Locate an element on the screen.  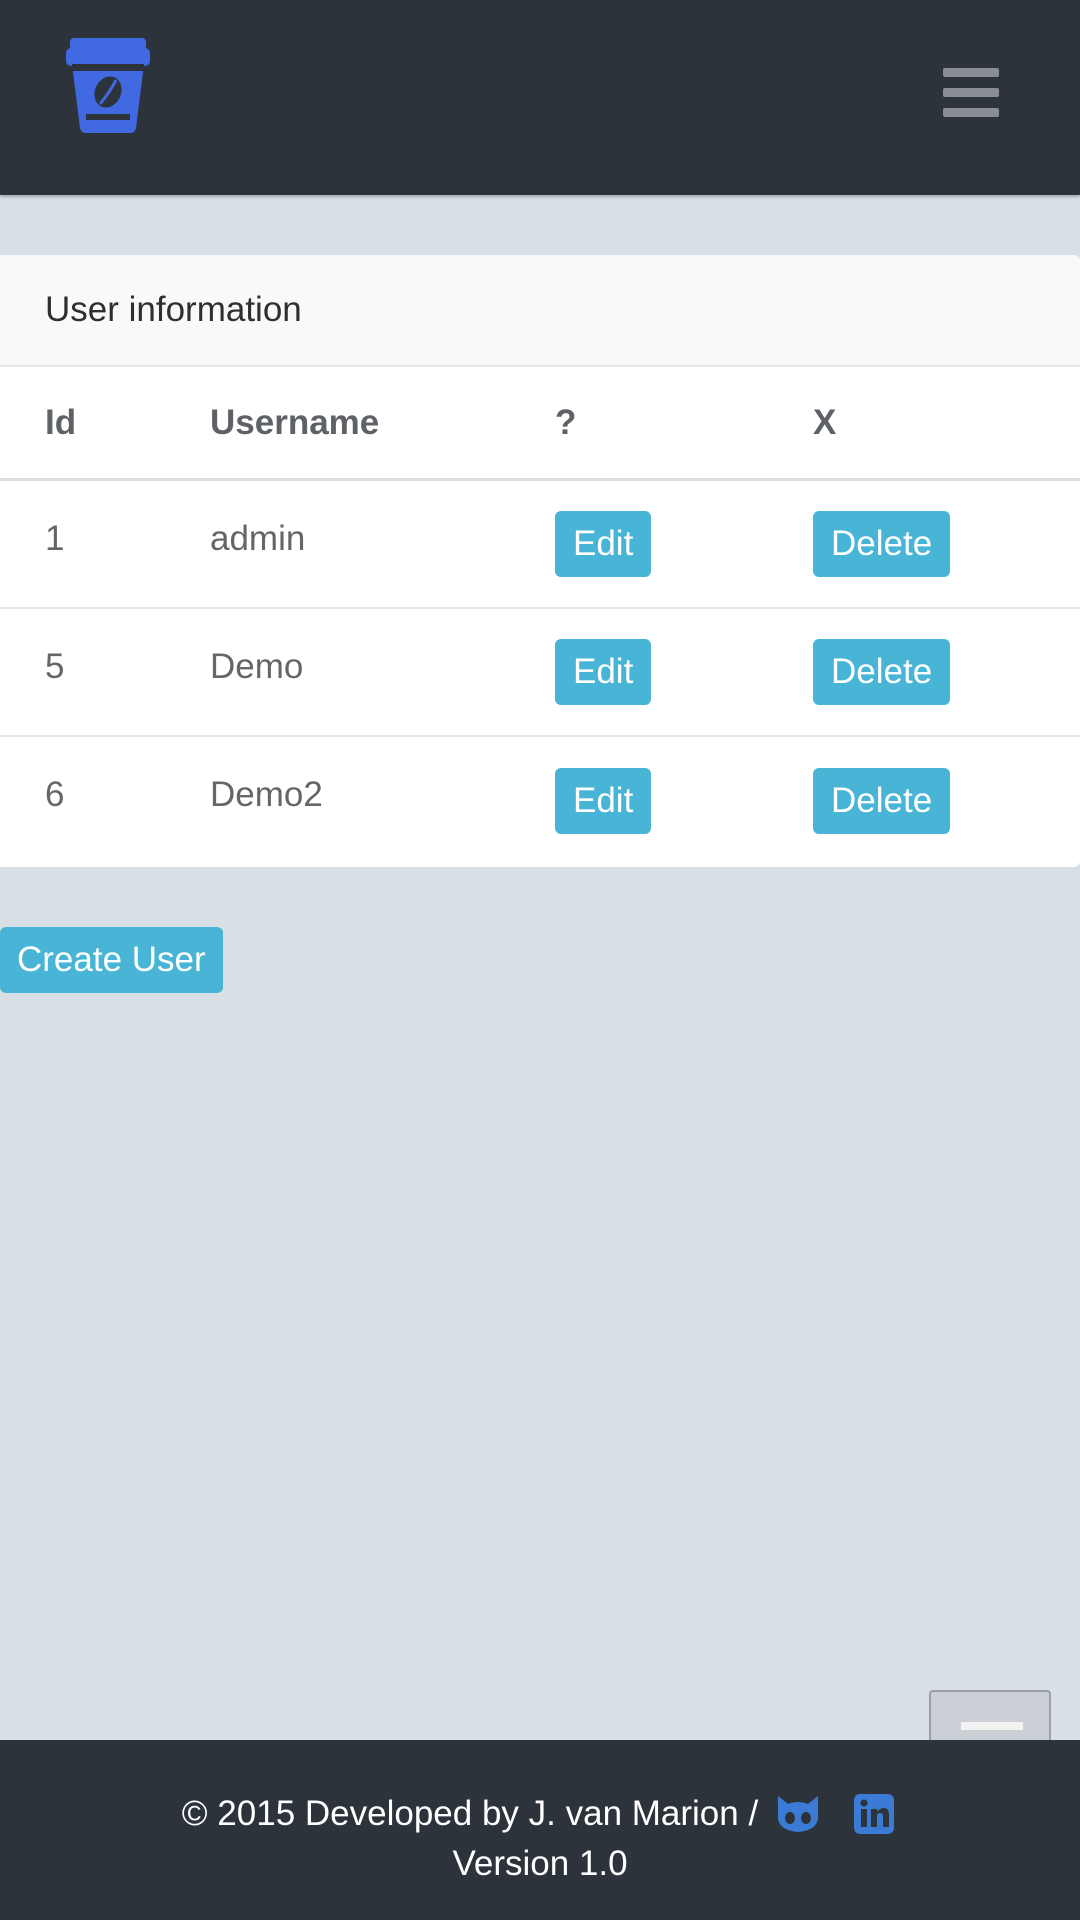
create-user-button: Create User is located at coordinates (111, 960).